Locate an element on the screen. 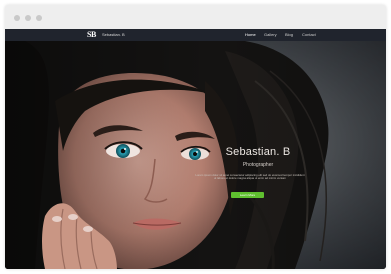 Image resolution: width=391 pixels, height=274 pixels. hero-title: Sebastian. B is located at coordinates (258, 152).